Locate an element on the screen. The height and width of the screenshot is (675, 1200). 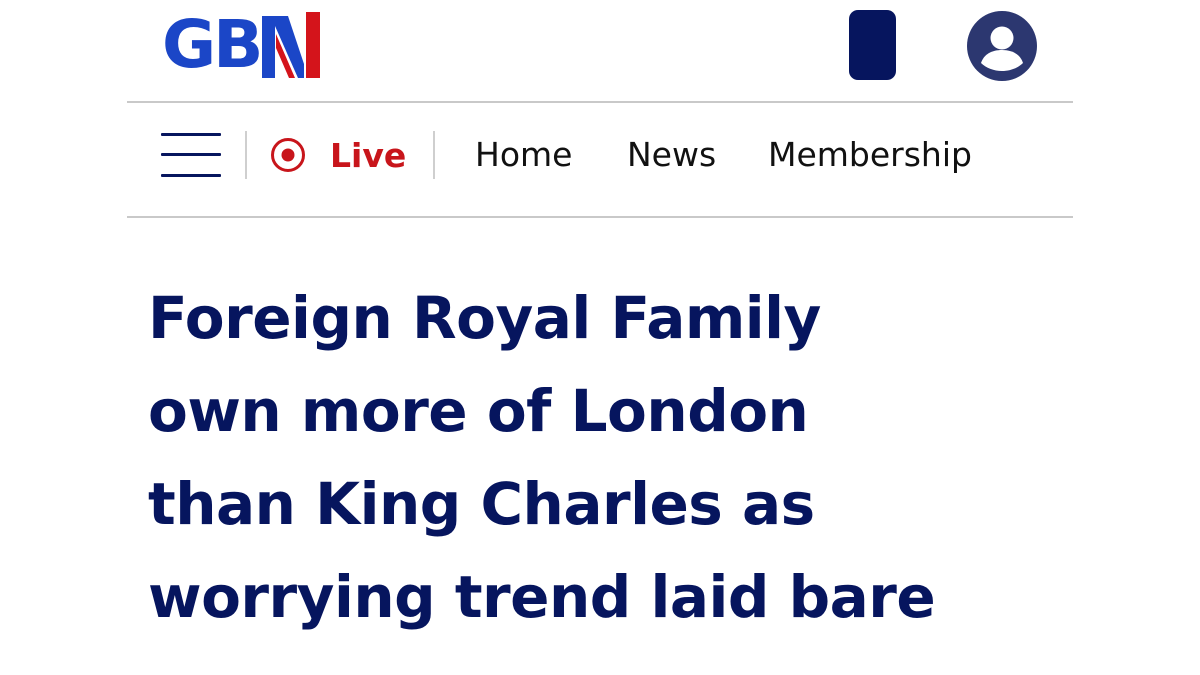
hamburger-menu-icon is located at coordinates (192, 155).